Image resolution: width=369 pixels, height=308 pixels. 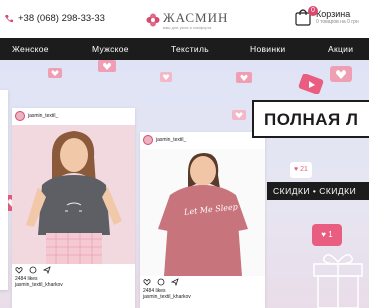 I want to click on gift-box-icon, so click(x=338, y=281).